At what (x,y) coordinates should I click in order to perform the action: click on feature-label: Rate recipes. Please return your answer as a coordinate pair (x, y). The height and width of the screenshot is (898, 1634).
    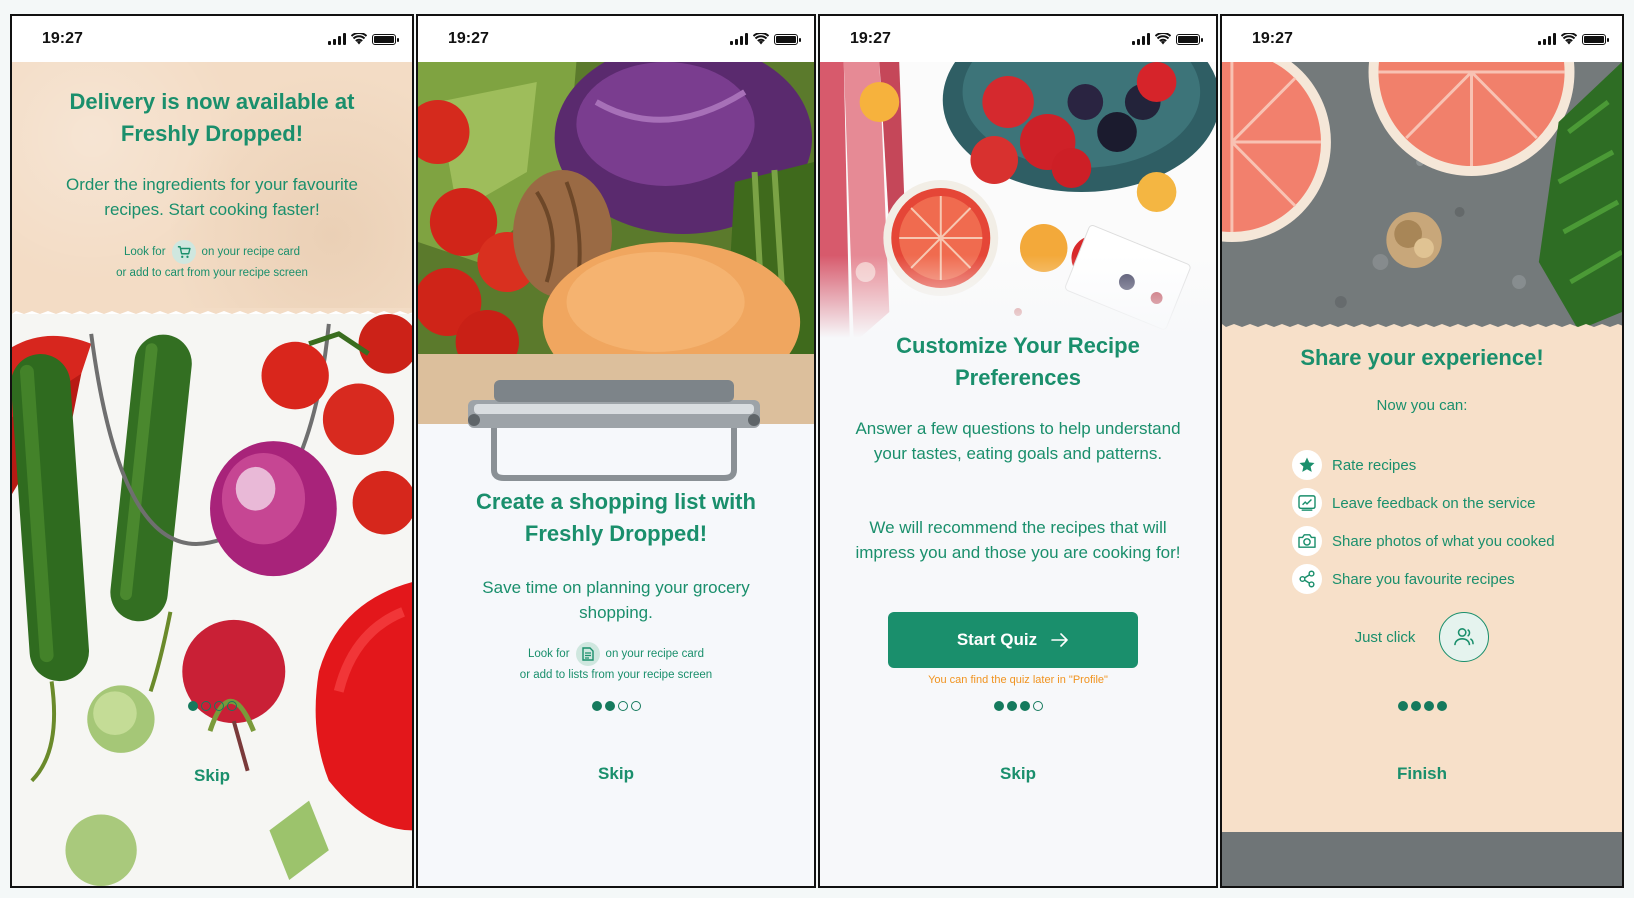
    Looking at the image, I should click on (1374, 465).